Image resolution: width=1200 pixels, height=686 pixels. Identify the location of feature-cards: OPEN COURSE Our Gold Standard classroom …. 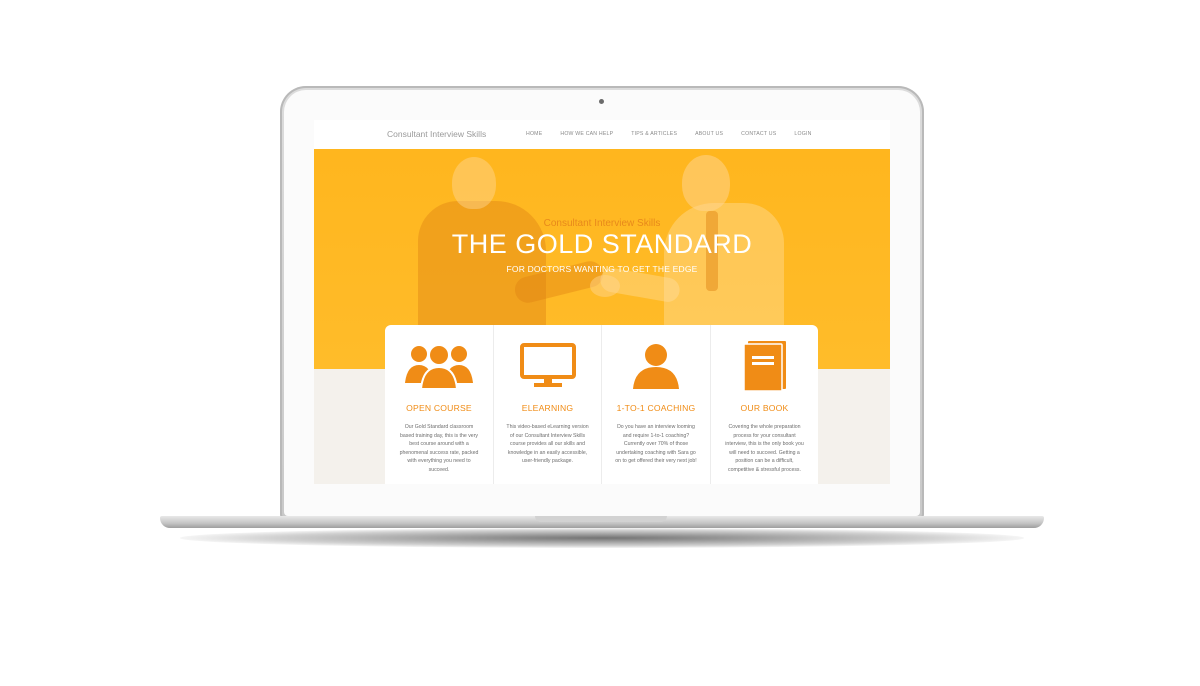
(601, 404).